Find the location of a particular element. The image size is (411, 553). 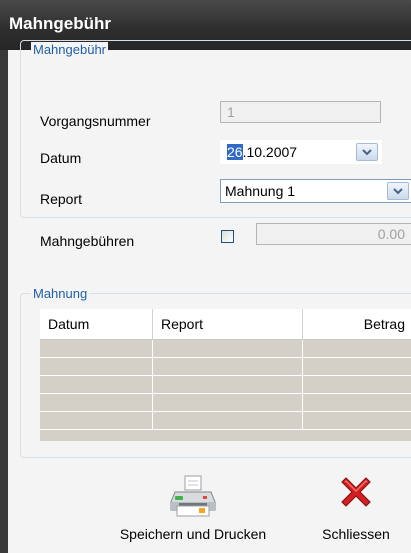

close-icon is located at coordinates (356, 492).